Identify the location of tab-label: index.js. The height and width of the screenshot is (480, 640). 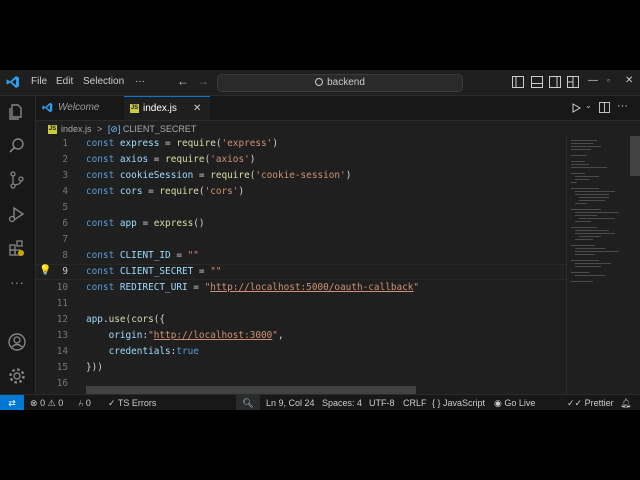
(160, 108).